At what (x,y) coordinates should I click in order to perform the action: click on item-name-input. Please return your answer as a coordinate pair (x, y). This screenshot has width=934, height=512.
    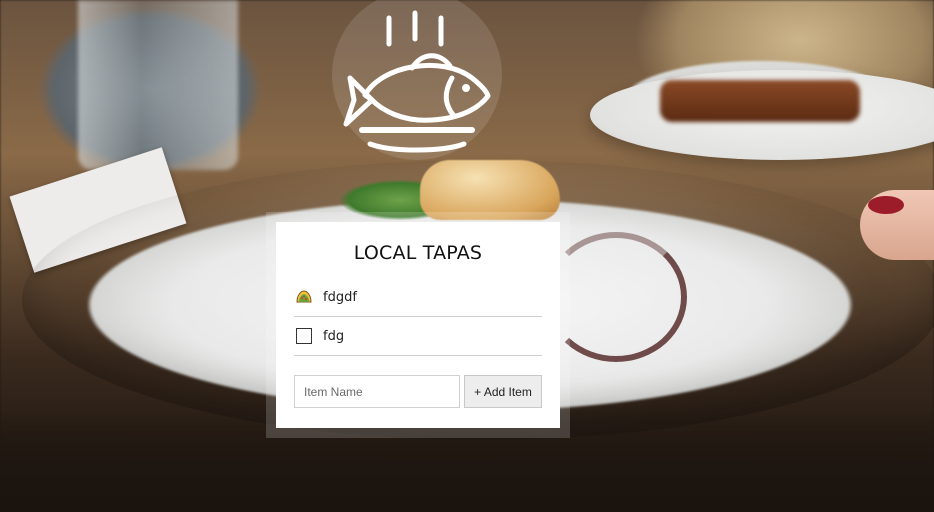
    Looking at the image, I should click on (377, 391).